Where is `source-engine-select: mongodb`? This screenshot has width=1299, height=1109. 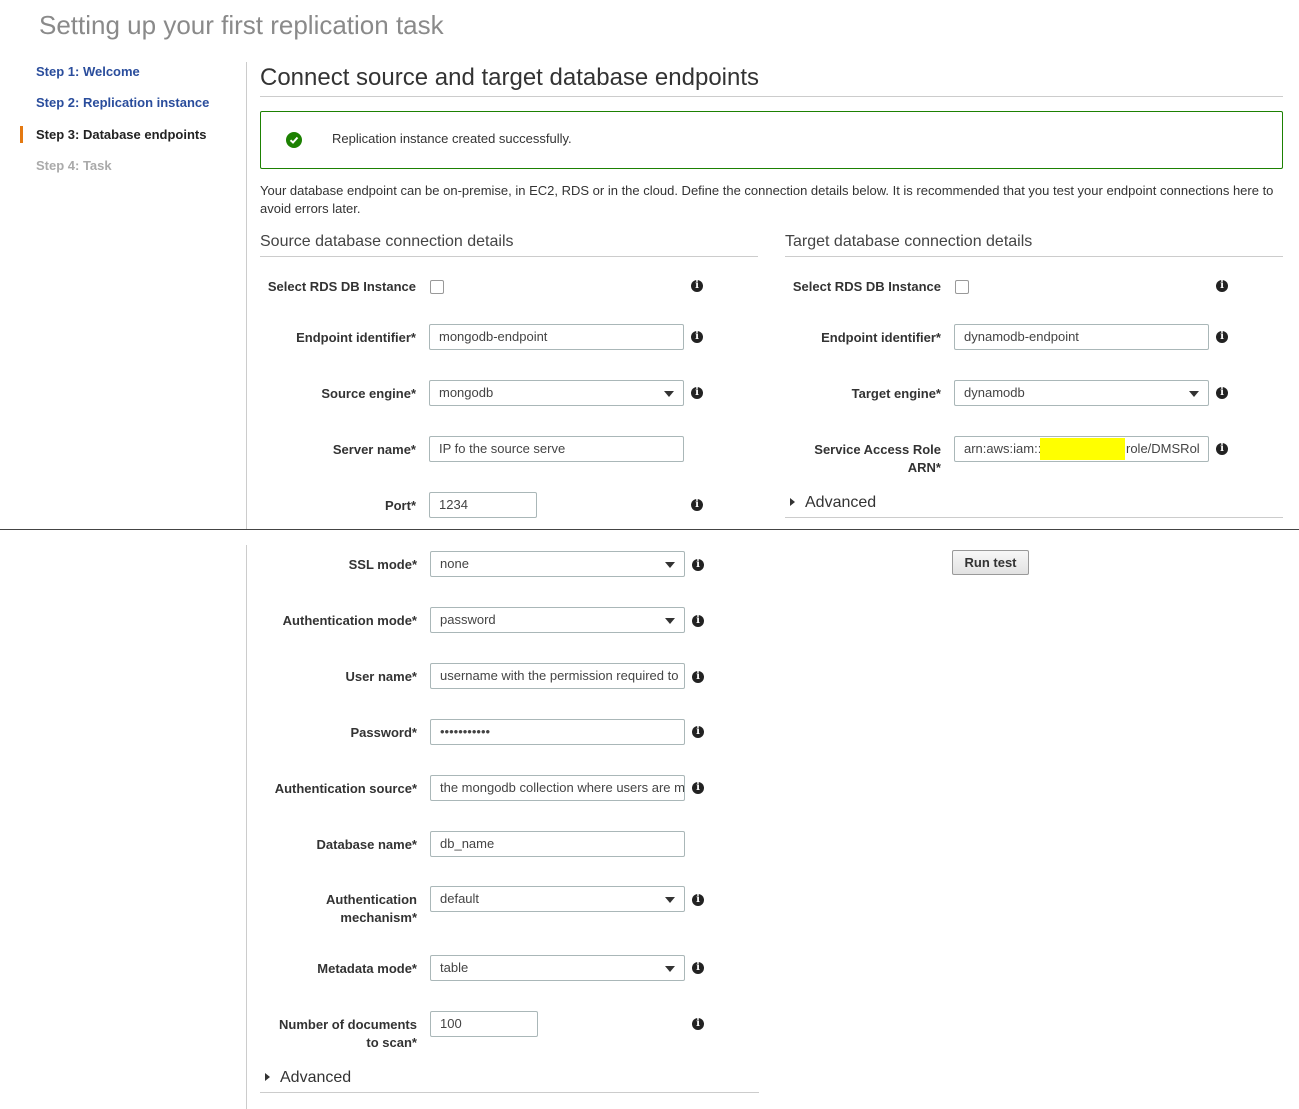 source-engine-select: mongodb is located at coordinates (556, 393).